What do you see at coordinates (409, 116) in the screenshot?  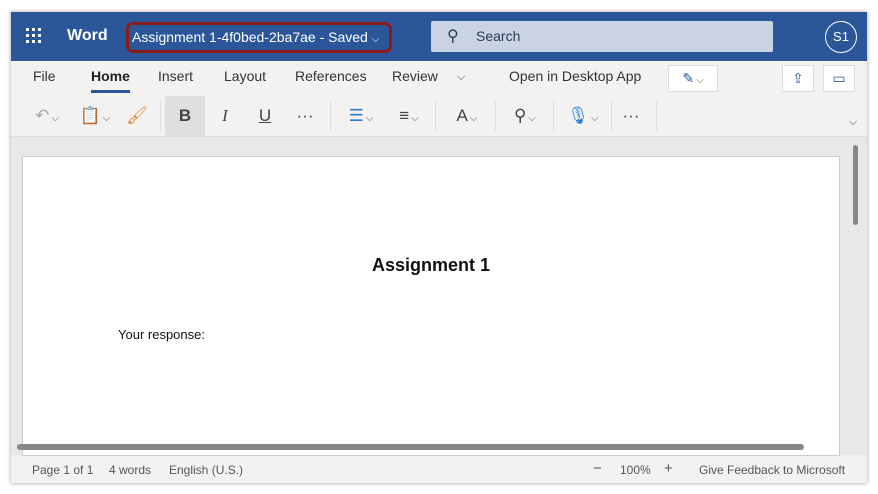 I see `align-icon: ≡ ⌵` at bounding box center [409, 116].